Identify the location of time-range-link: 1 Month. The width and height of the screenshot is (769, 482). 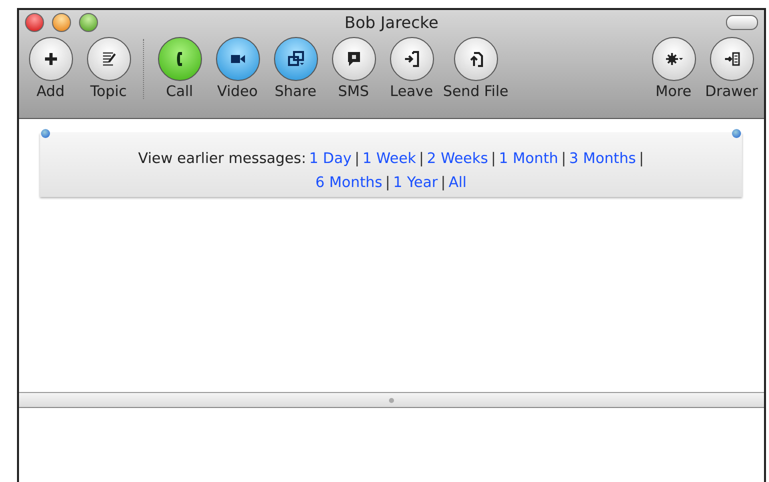
(528, 159).